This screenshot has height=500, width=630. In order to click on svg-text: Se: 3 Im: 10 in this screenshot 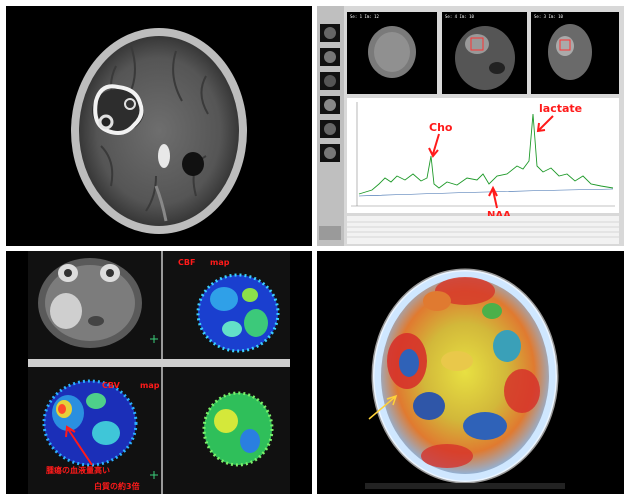, I will do `click(548, 16)`.